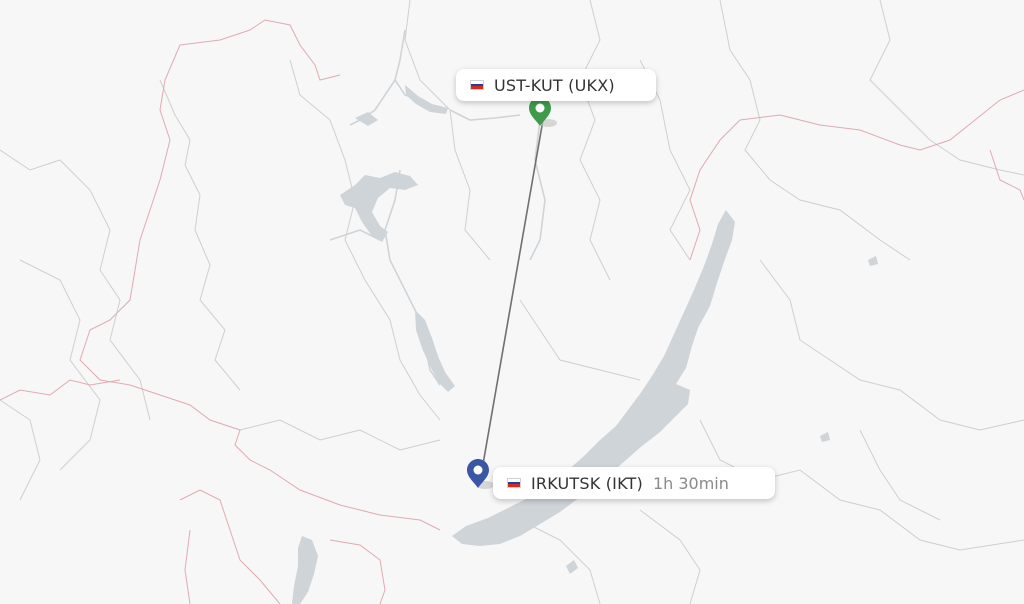 Image resolution: width=1024 pixels, height=604 pixels. Describe the element at coordinates (540, 108) in the screenshot. I see `origin-pin-dot` at that location.